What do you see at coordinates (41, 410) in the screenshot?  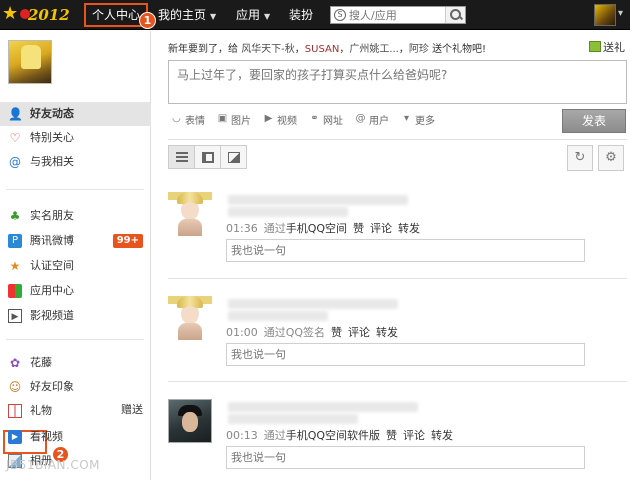 I see `sidebar-item-label: 礼物` at bounding box center [41, 410].